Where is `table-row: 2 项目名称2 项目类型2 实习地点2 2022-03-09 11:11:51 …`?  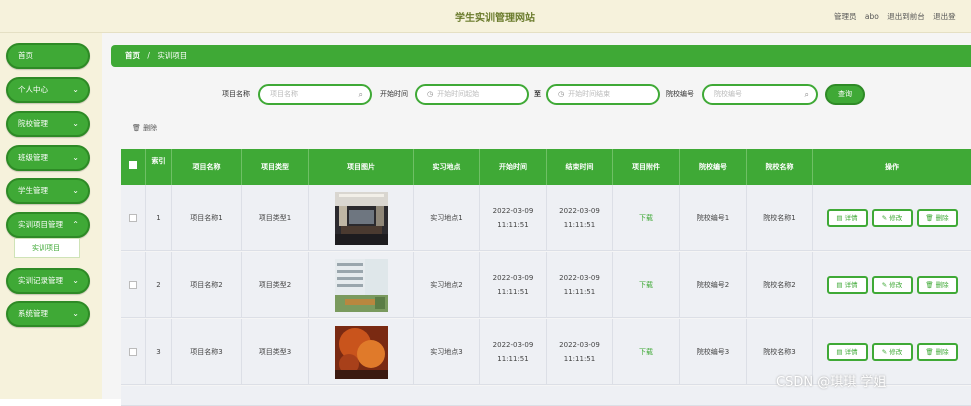 table-row: 2 项目名称2 项目类型2 实习地点2 2022-03-09 11:11:51 … is located at coordinates (546, 285).